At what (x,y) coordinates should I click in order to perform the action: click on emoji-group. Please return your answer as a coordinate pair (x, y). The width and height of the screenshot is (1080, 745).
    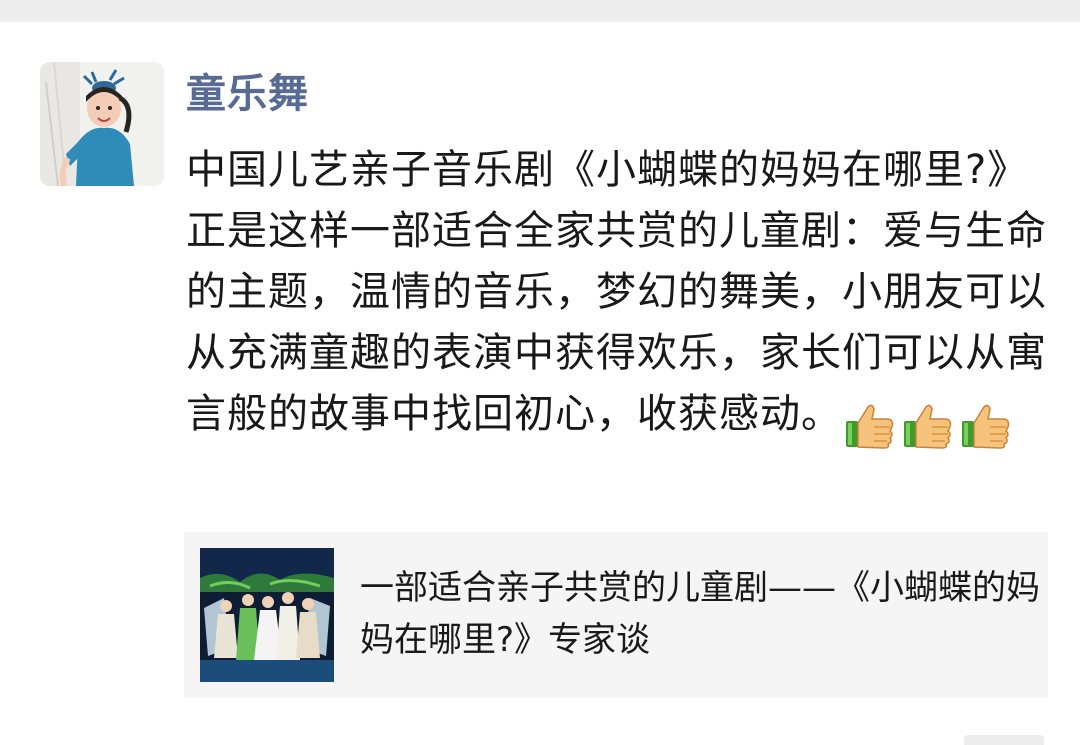
    Looking at the image, I should click on (931, 424).